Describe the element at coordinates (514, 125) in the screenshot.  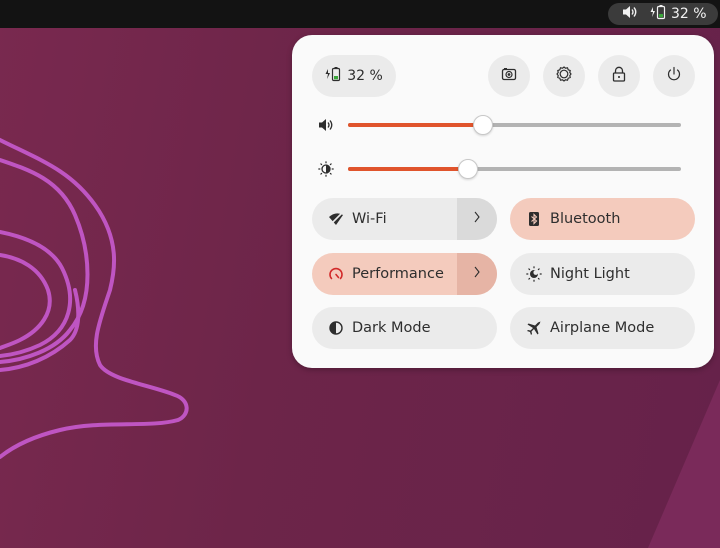
I see `volume-slider` at that location.